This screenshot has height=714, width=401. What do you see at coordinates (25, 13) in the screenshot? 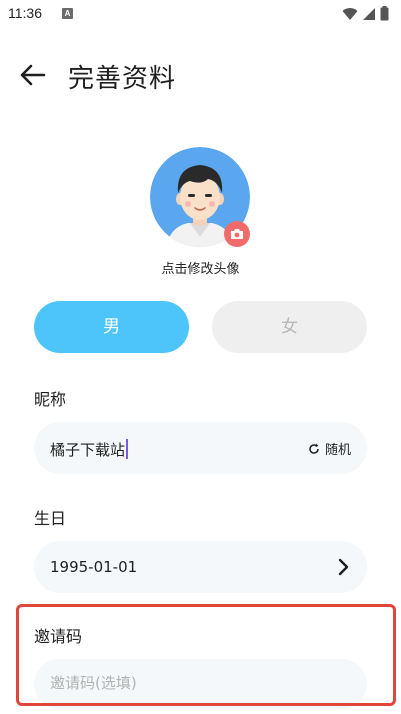
I see `status-time: 11:36` at bounding box center [25, 13].